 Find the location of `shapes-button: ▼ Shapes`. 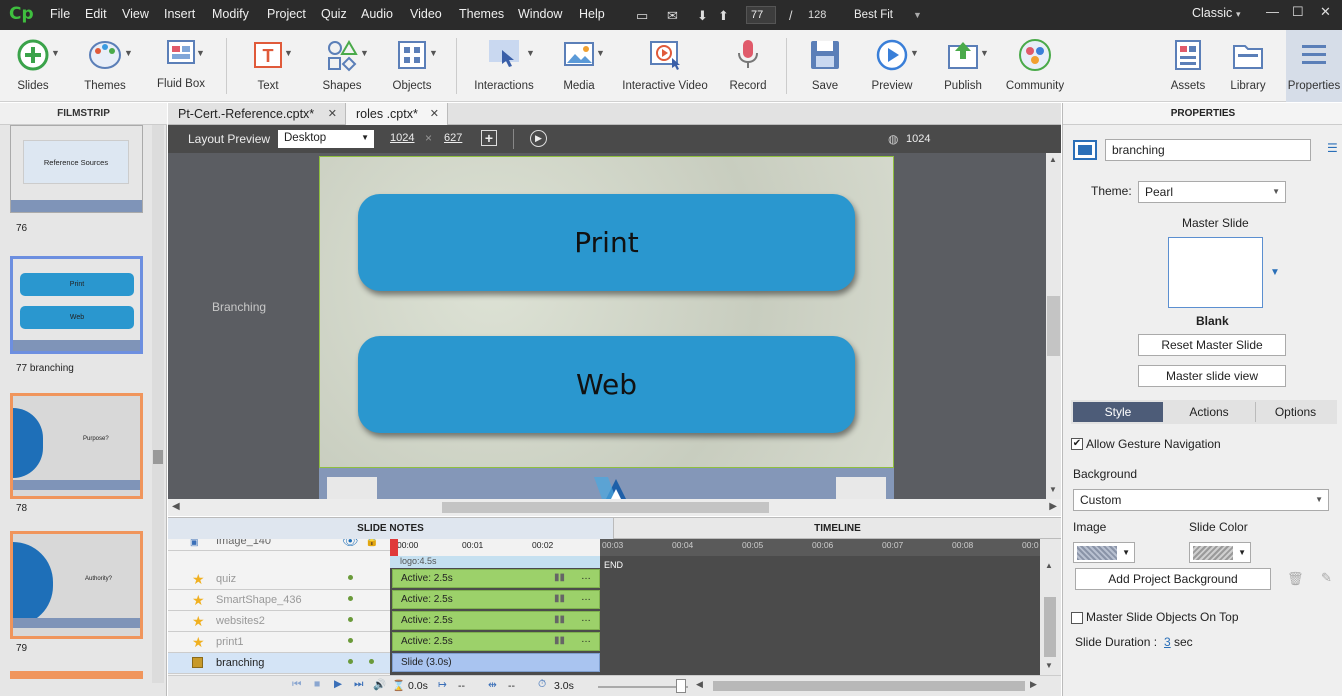

shapes-button: ▼ Shapes is located at coordinates (342, 66).